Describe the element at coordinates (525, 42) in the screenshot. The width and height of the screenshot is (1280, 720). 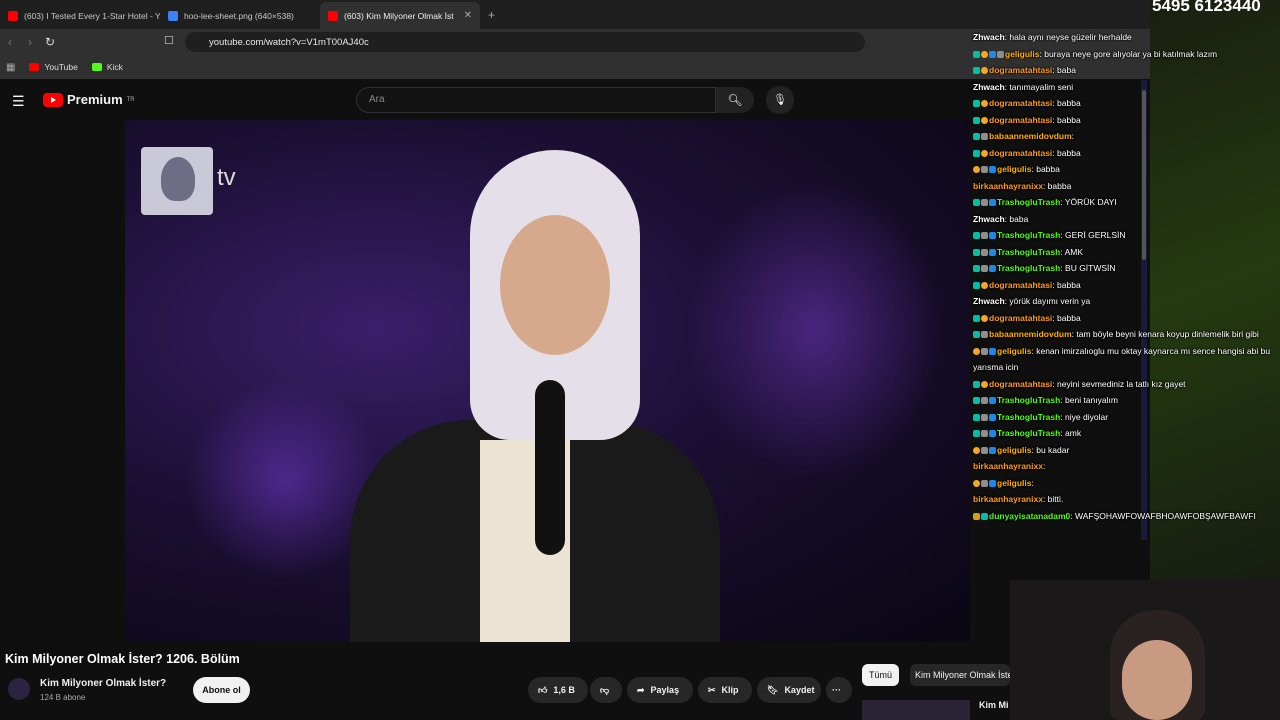
I see `address-bar: youtube.com/watch?v=V1mT00AJ40c` at that location.